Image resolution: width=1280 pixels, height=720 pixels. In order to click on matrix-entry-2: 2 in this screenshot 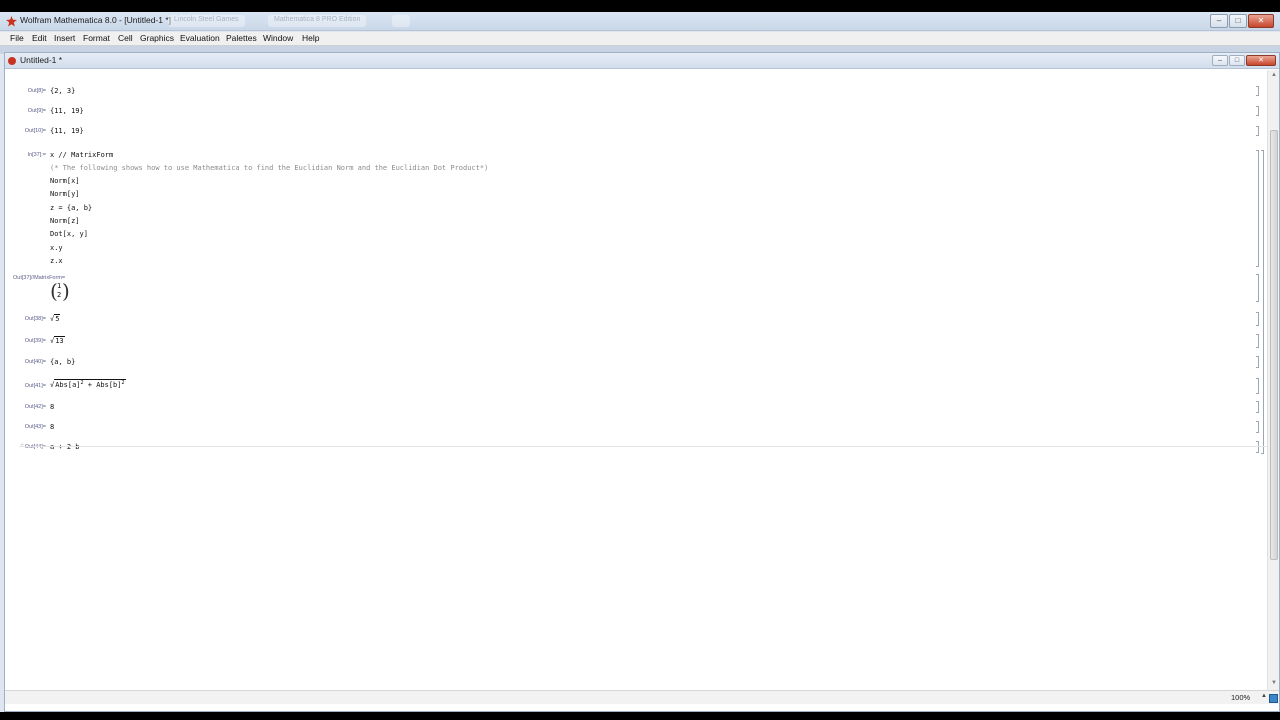, I will do `click(59, 295)`.